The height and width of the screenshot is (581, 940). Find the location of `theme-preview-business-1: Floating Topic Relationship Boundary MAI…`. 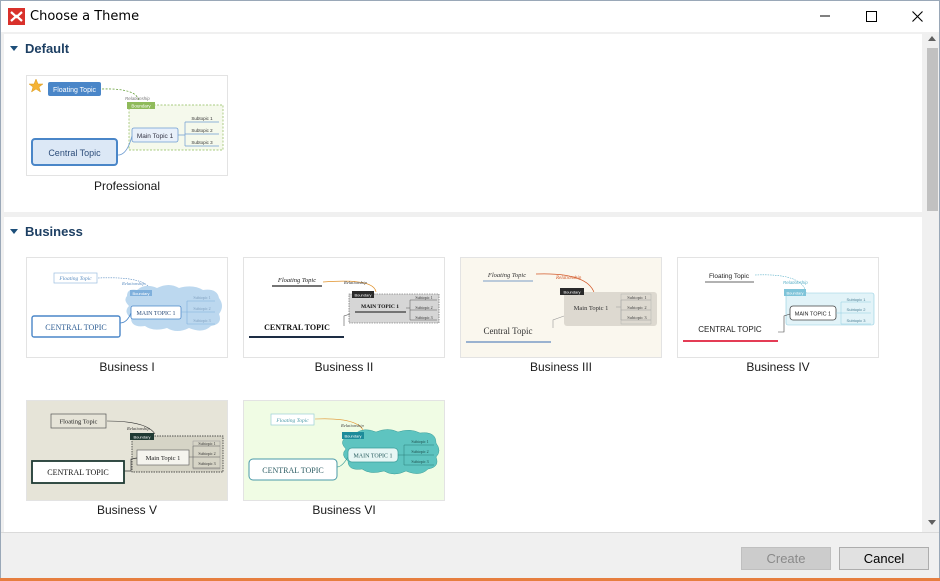

theme-preview-business-1: Floating Topic Relationship Boundary MAI… is located at coordinates (126, 305).